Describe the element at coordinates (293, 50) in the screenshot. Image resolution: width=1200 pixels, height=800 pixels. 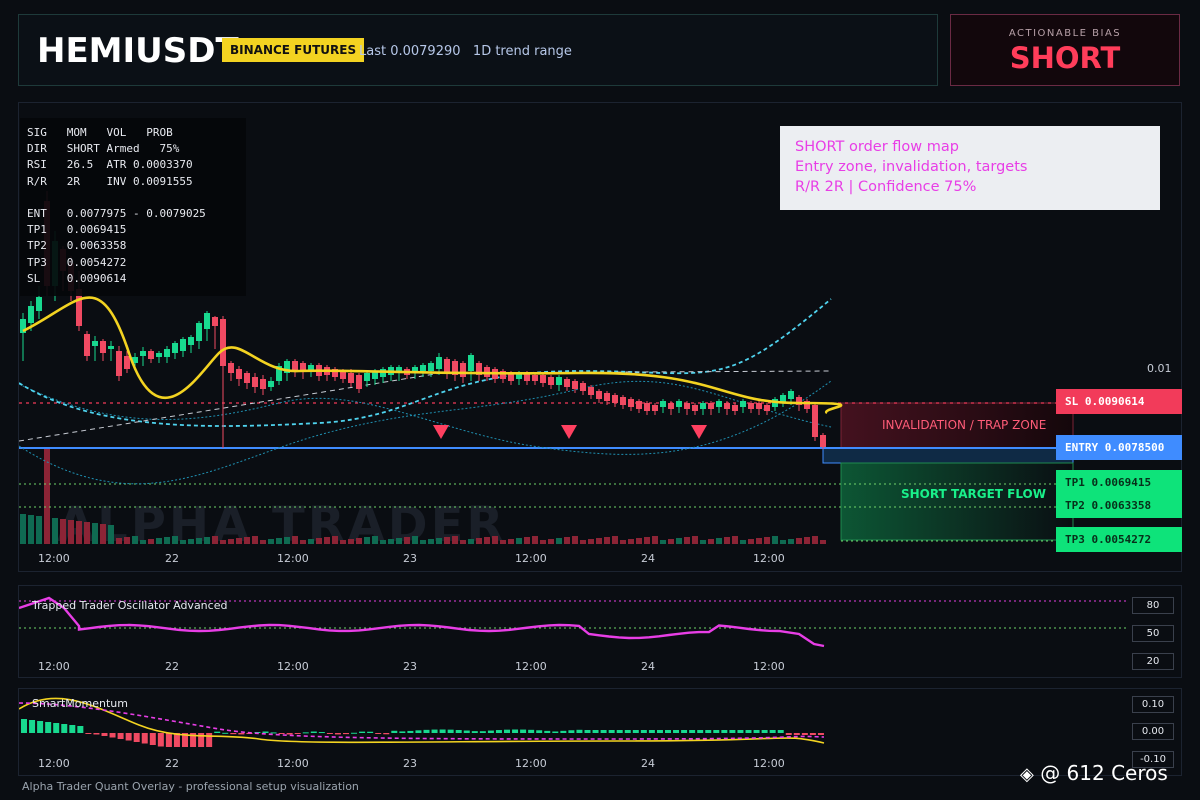
I see `exchange-badge: BINANCE FUTURES` at that location.